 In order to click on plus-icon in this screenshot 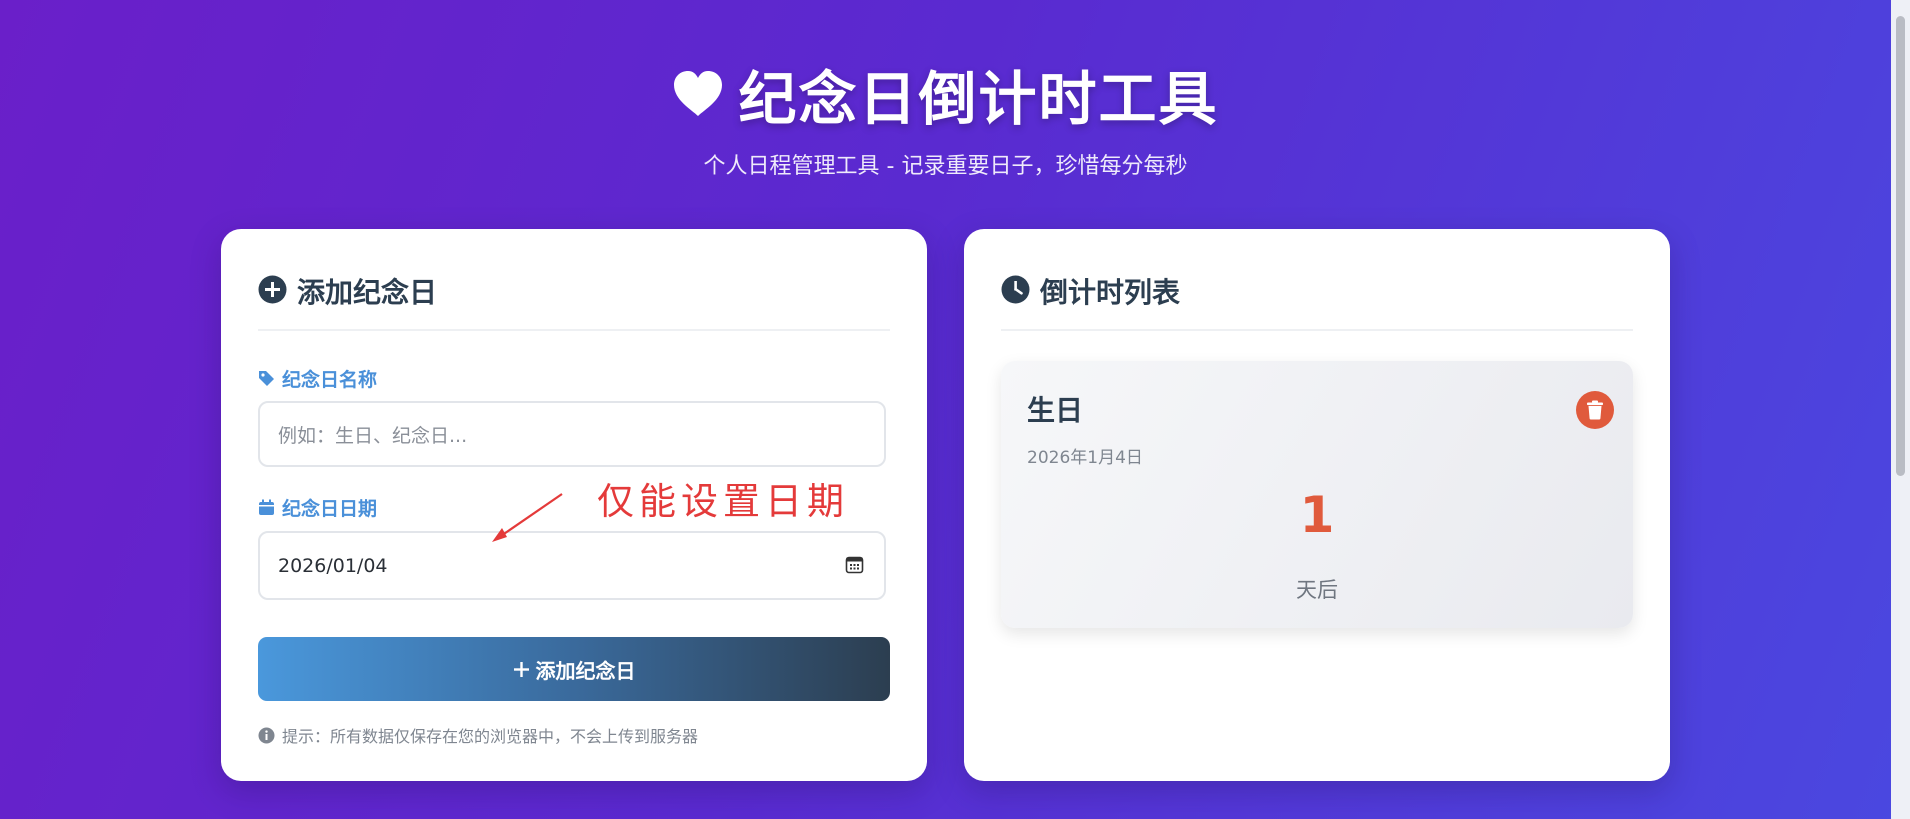, I will do `click(521, 669)`.